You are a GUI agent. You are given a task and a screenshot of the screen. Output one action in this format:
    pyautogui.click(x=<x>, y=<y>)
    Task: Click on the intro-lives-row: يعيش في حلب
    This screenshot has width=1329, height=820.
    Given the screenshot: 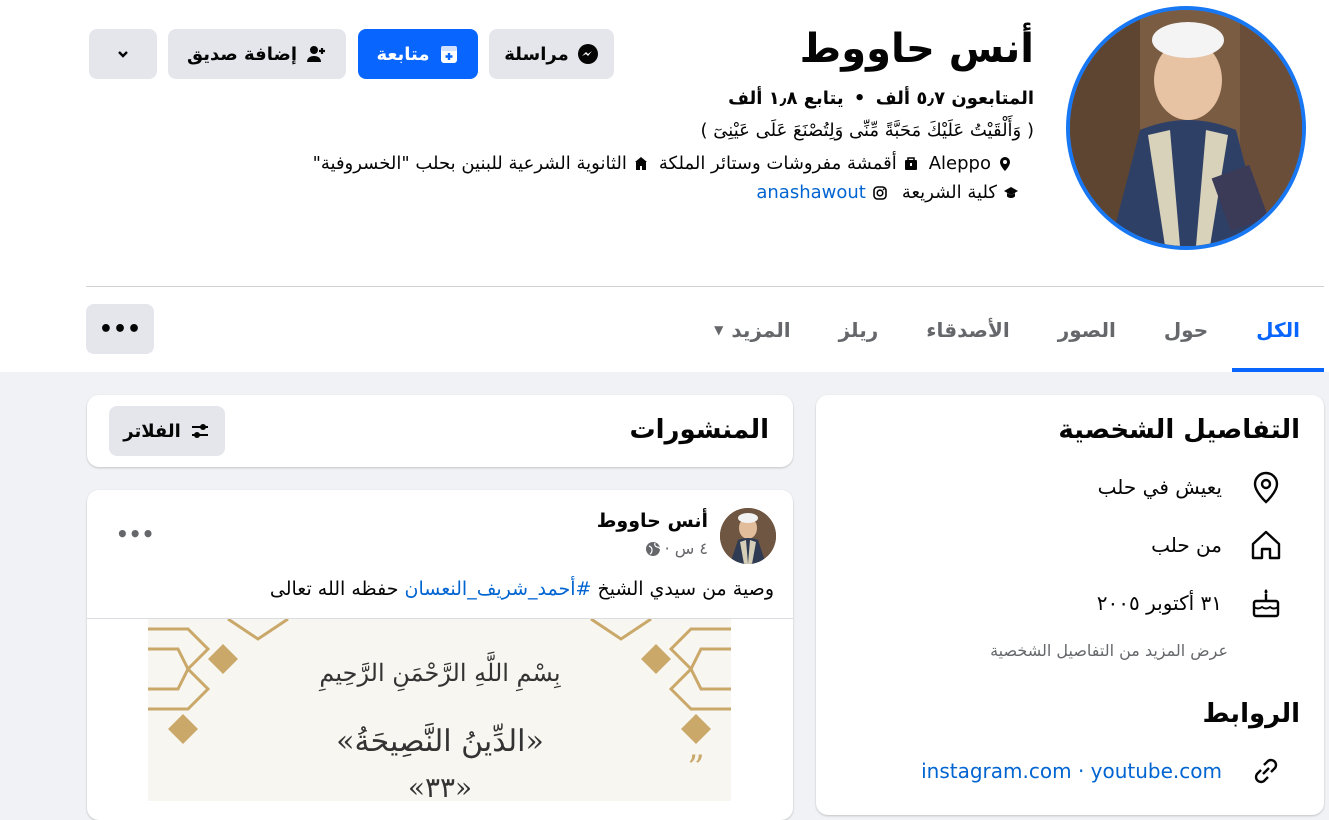 What is the action you would take?
    pyautogui.click(x=1191, y=487)
    